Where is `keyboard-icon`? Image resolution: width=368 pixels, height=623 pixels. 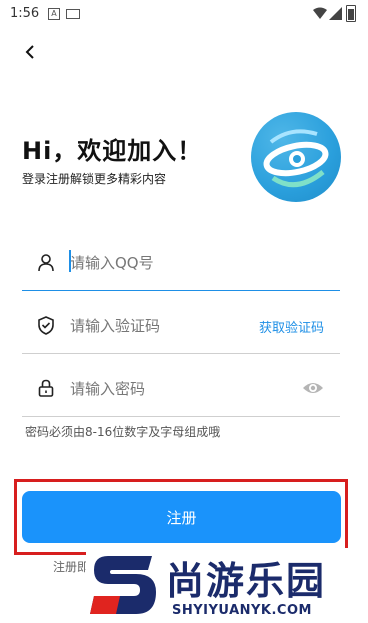
keyboard-icon is located at coordinates (73, 14).